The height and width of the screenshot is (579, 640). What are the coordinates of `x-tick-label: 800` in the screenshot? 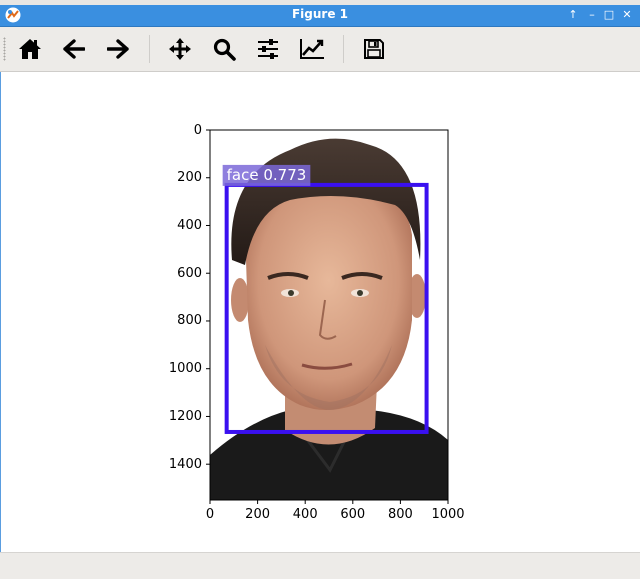 It's located at (400, 514).